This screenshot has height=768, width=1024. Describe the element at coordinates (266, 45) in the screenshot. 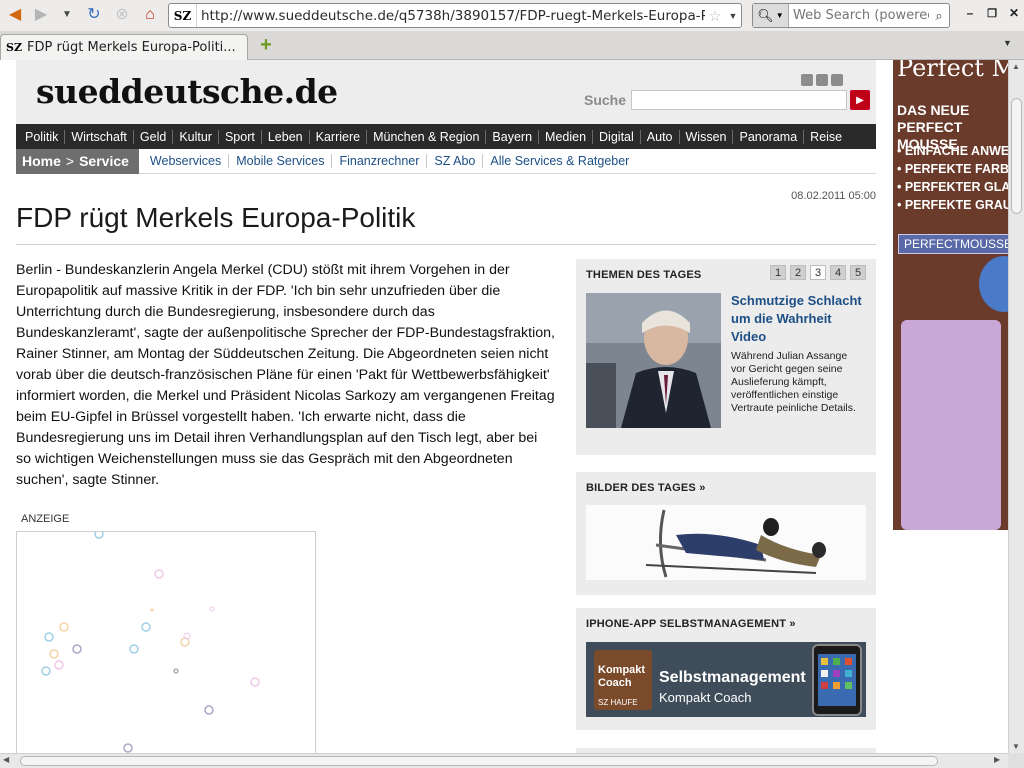

I see `new-tab-plus-icon: +` at that location.